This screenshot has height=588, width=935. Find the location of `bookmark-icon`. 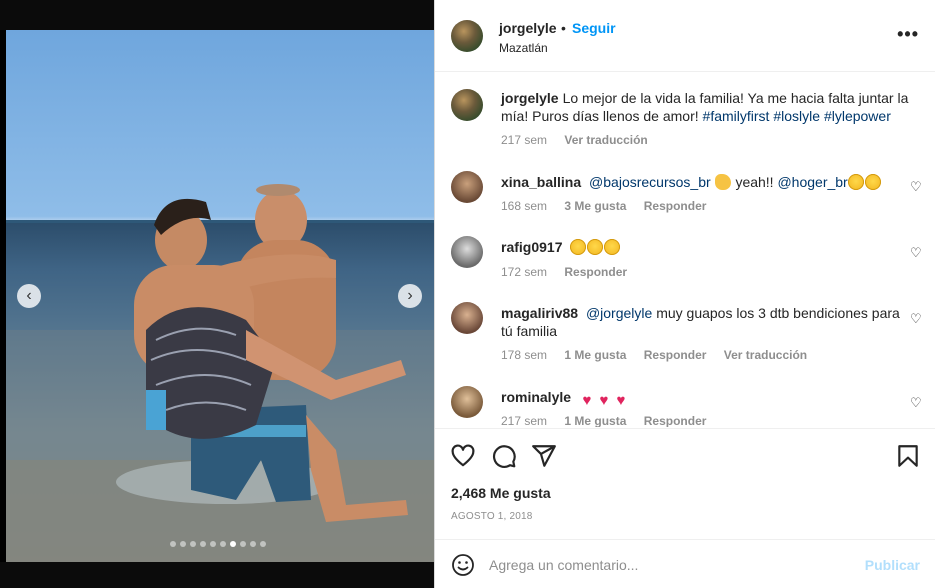

bookmark-icon is located at coordinates (908, 456).